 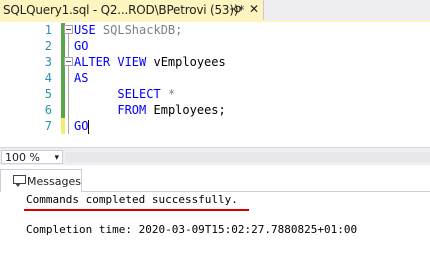 I want to click on line-numbers: 1 2 3 4 5 6 7, so click(x=40, y=78).